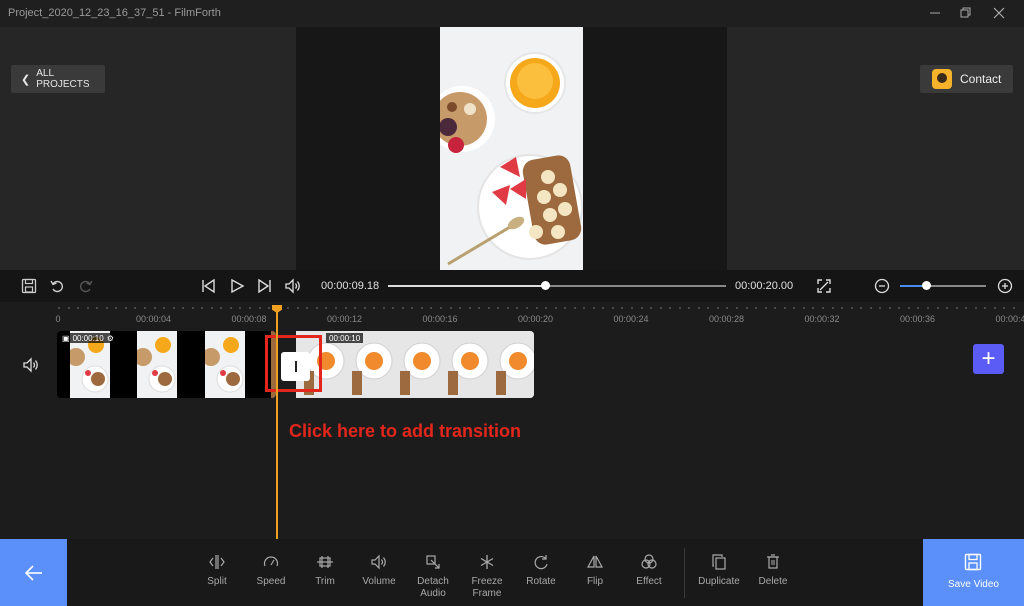 This screenshot has width=1024, height=606. Describe the element at coordinates (217, 570) in the screenshot. I see `tool-split: Split` at that location.